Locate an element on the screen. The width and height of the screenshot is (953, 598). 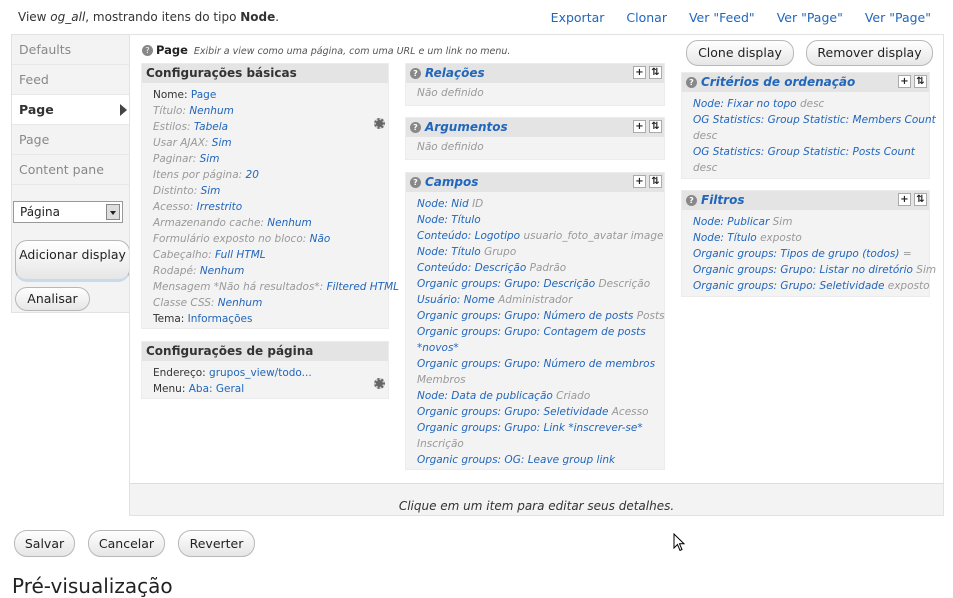
setting-value-link: Irrestrito is located at coordinates (220, 207).